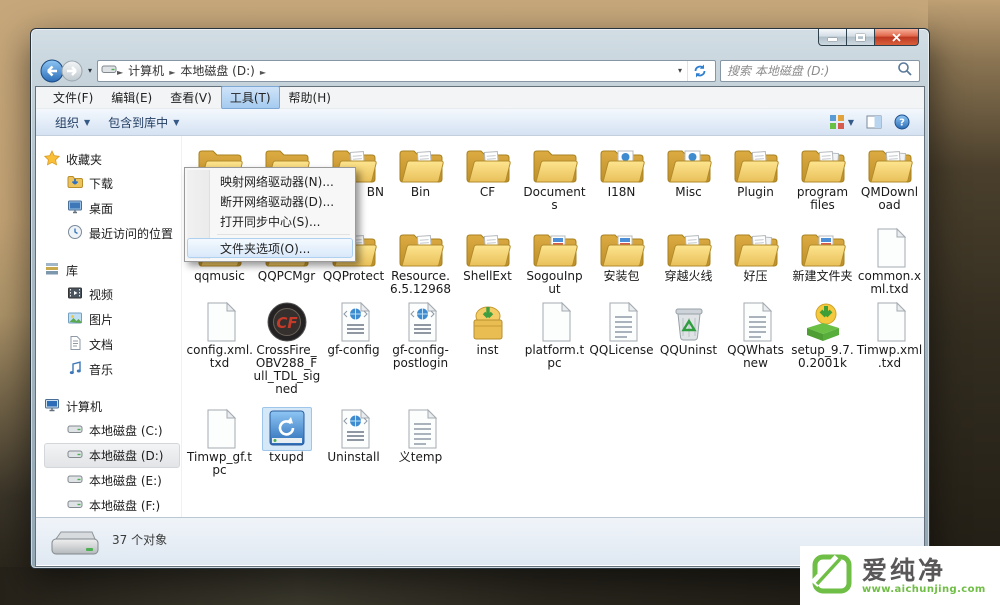  Describe the element at coordinates (554, 335) in the screenshot. I see `file-item: platform.t pc` at that location.